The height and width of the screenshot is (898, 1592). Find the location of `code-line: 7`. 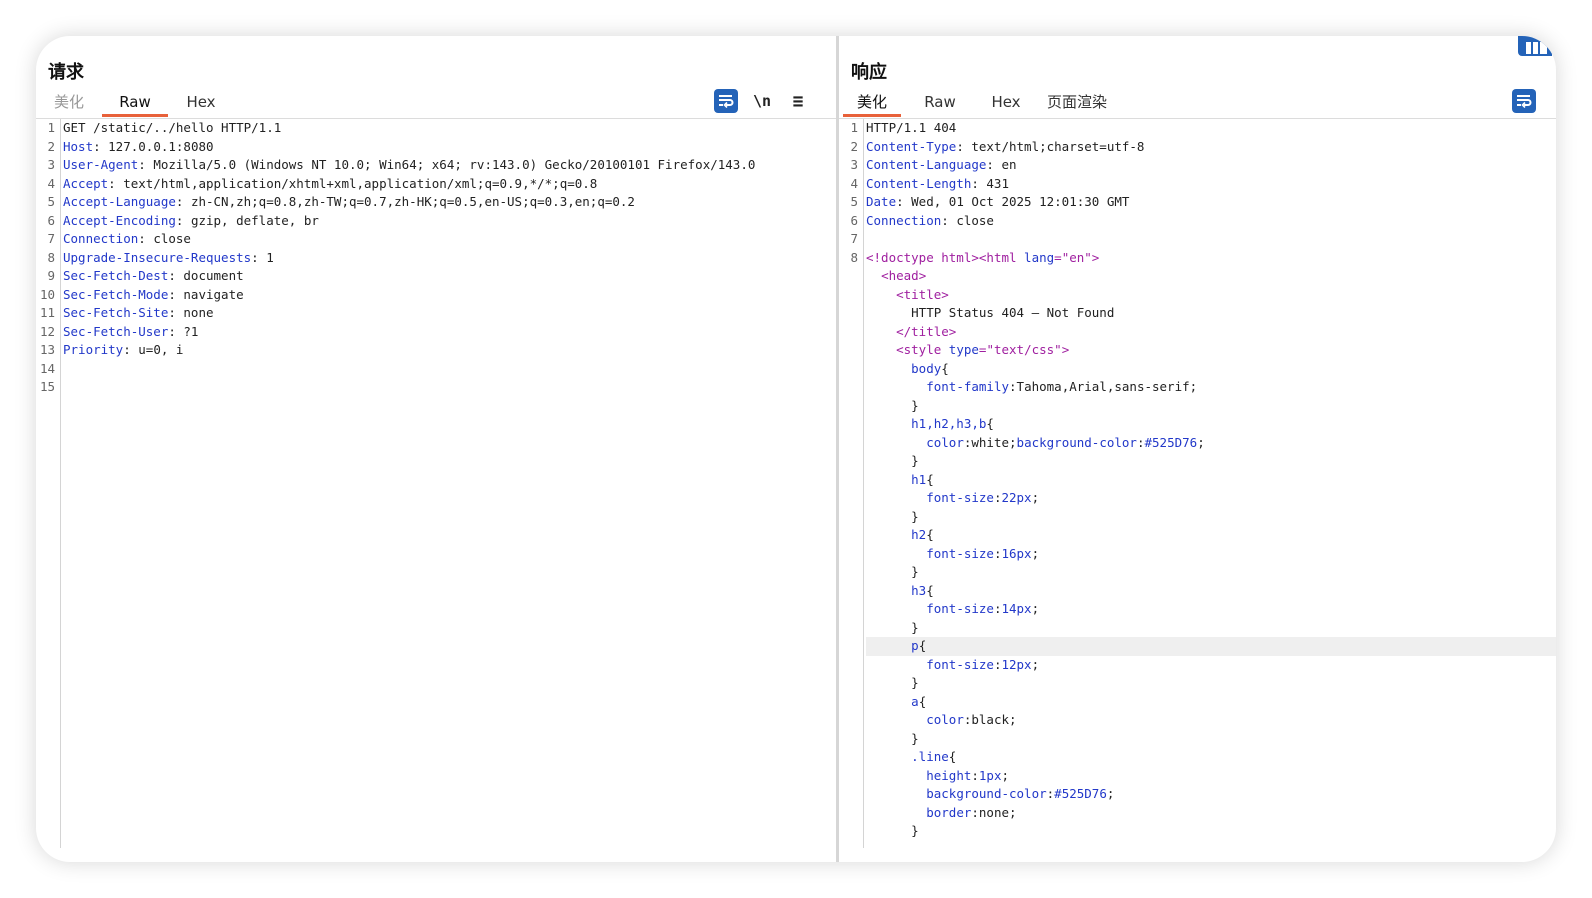

code-line: 7 is located at coordinates (1197, 239).